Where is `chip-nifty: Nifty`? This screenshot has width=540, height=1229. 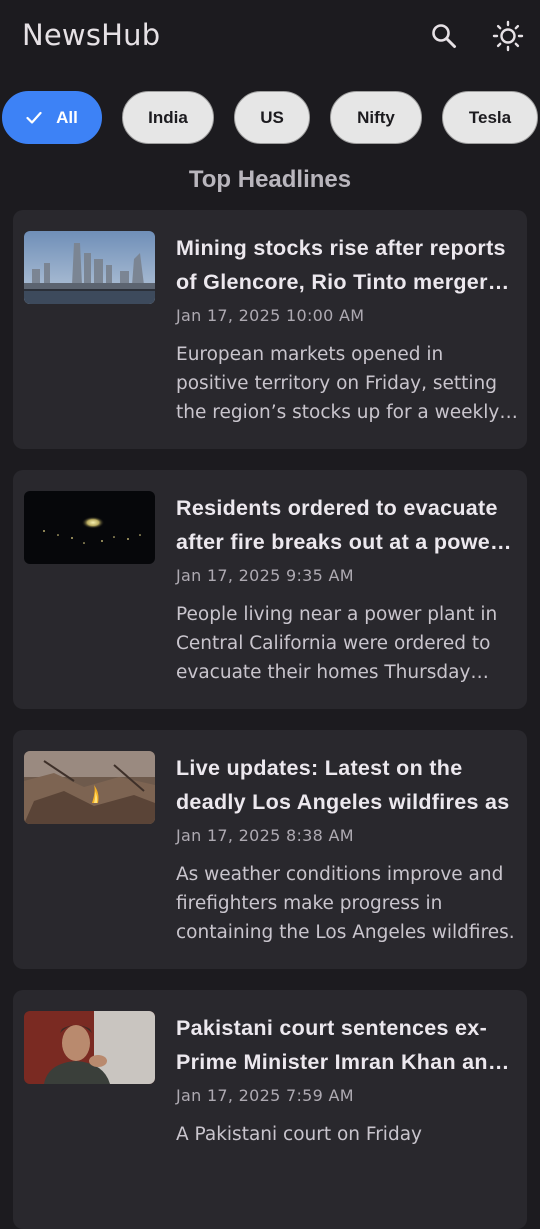
chip-nifty: Nifty is located at coordinates (376, 117).